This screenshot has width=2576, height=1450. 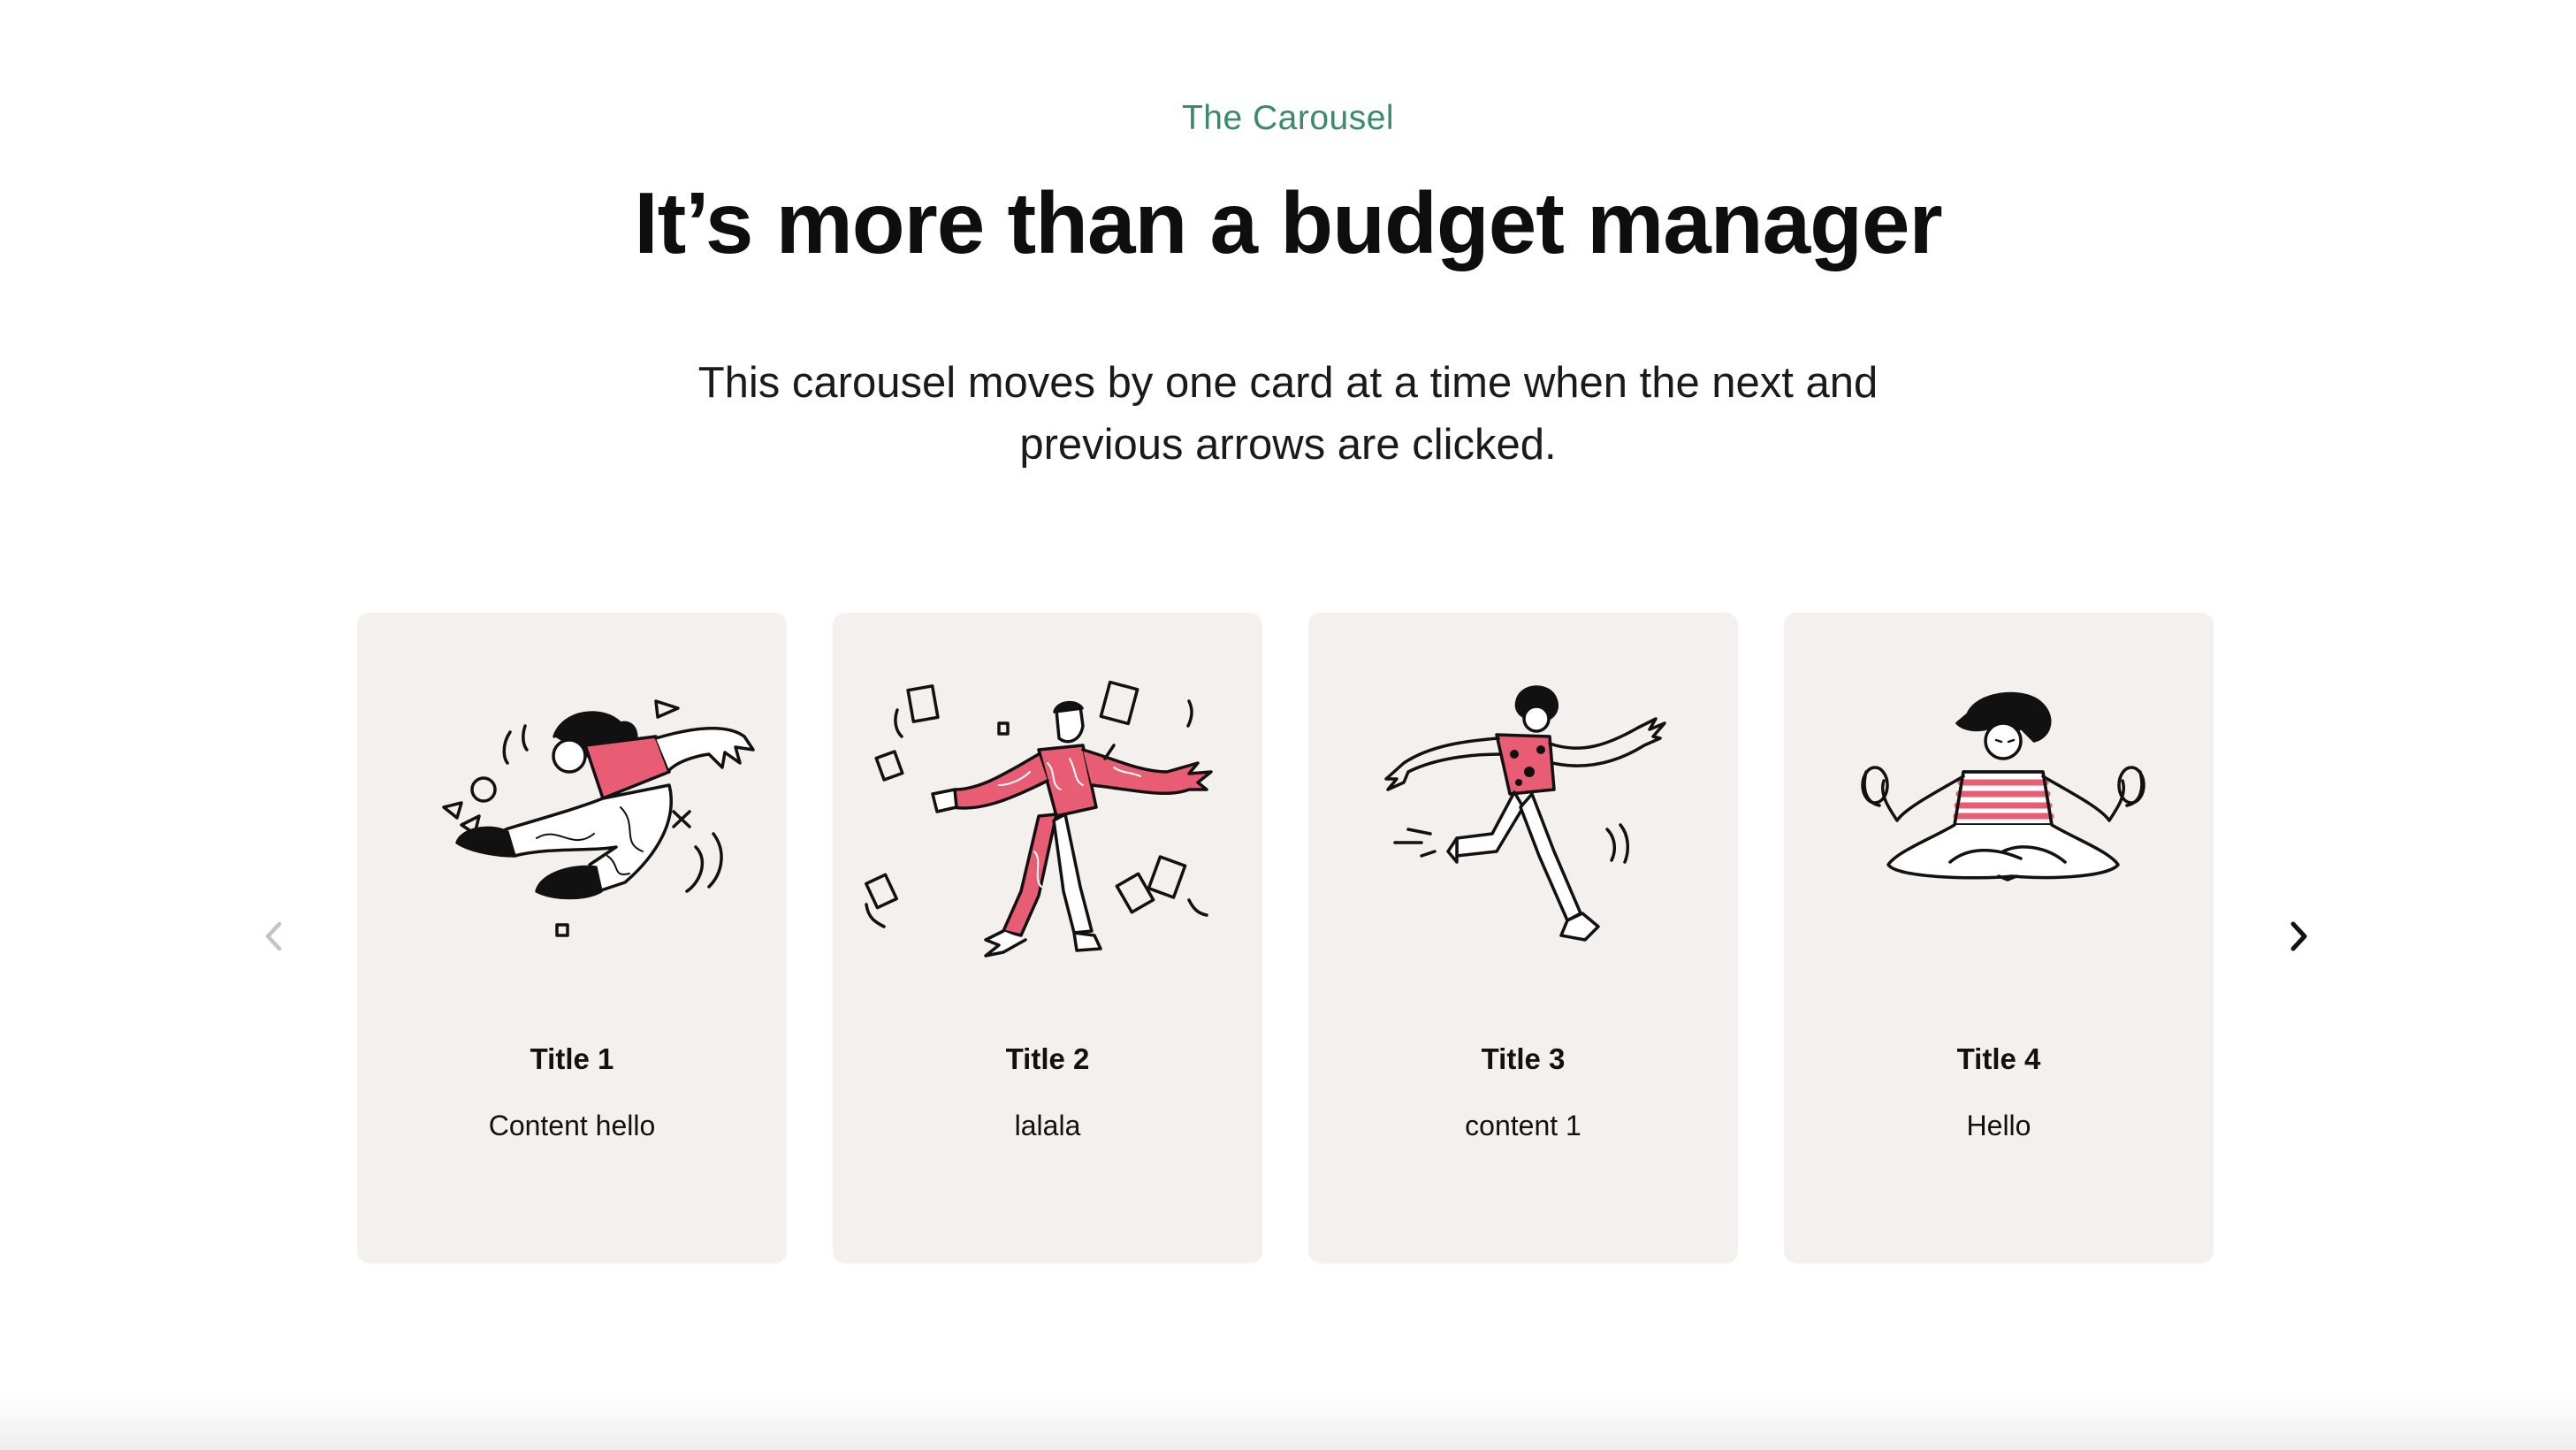 I want to click on chevron-left-icon, so click(x=273, y=936).